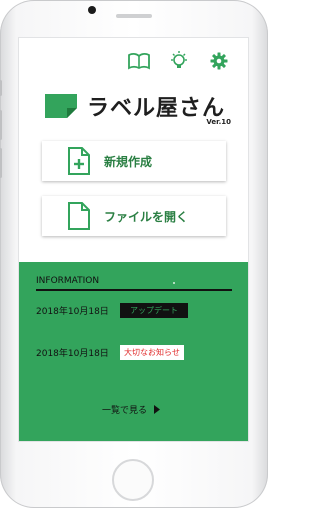  I want to click on volume-up-button, so click(1, 125).